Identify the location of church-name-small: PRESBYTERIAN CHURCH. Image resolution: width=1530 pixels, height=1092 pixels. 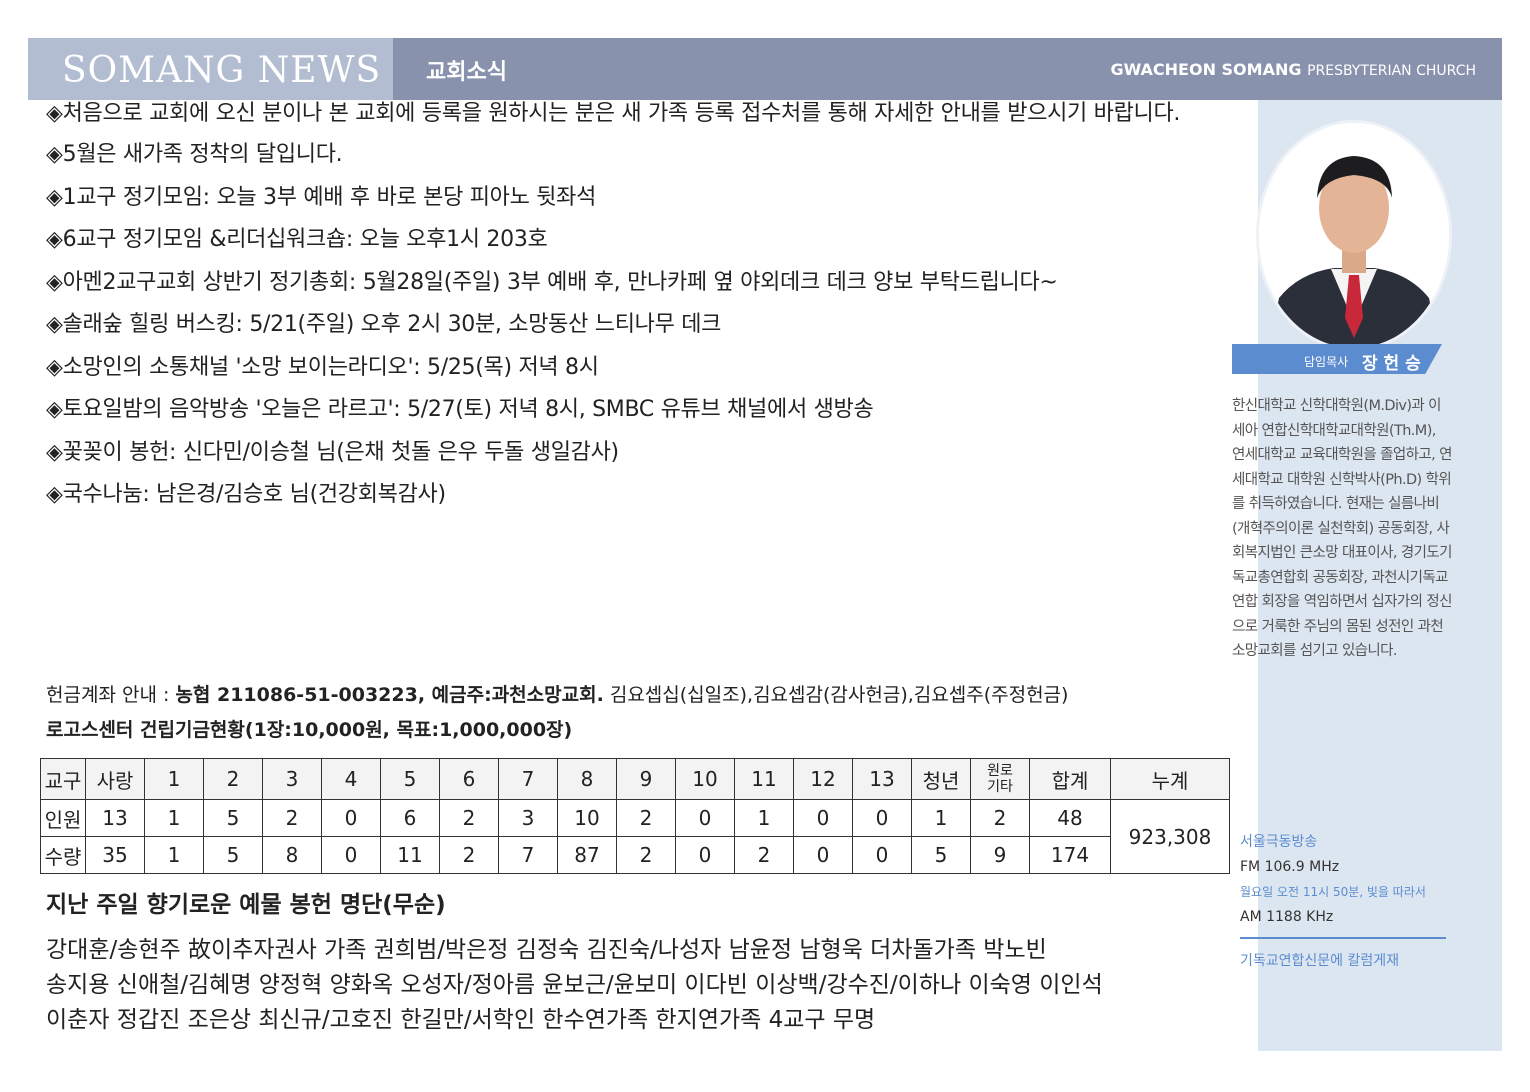
(1391, 71).